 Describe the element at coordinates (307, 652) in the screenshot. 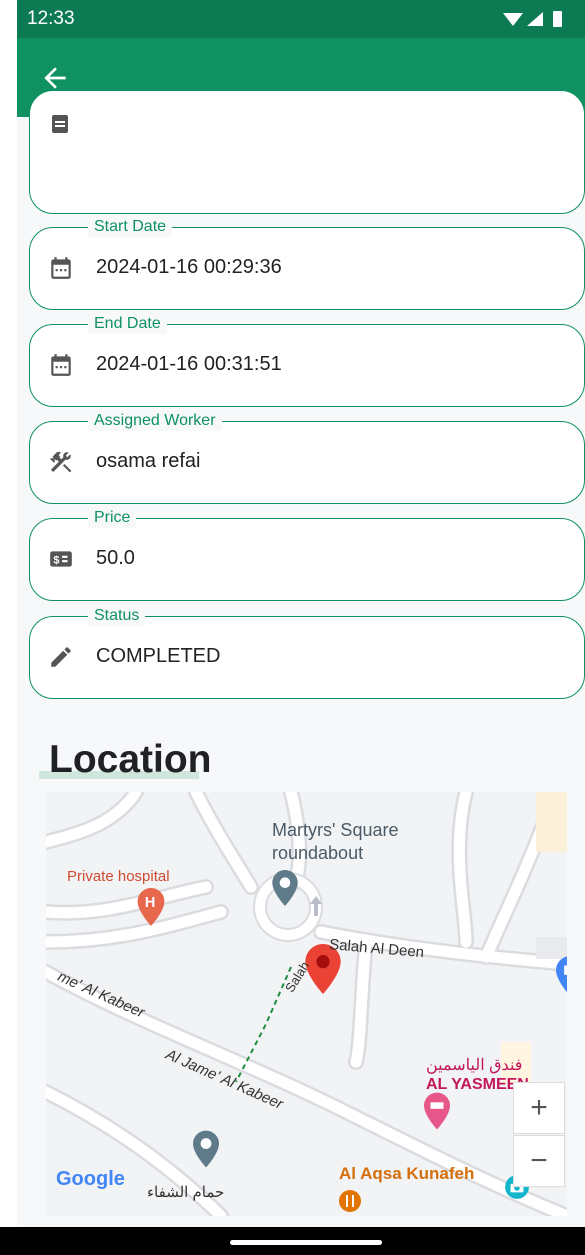

I see `status-field: Status COMPLETED` at that location.